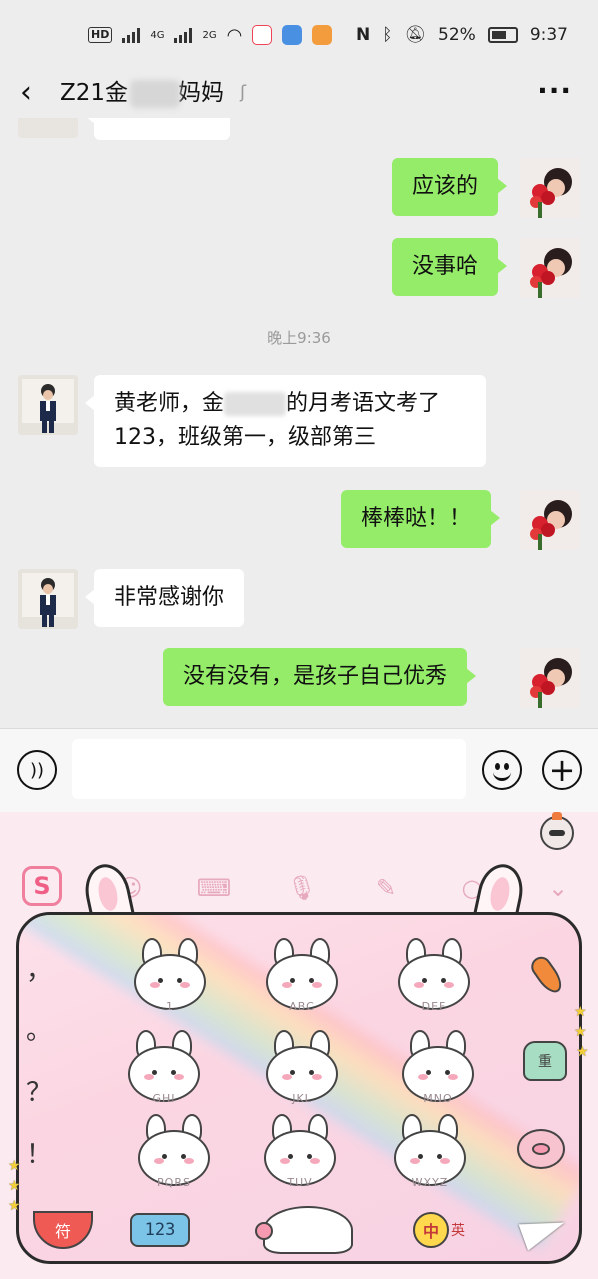  I want to click on voice-input-button: )), so click(37, 770).